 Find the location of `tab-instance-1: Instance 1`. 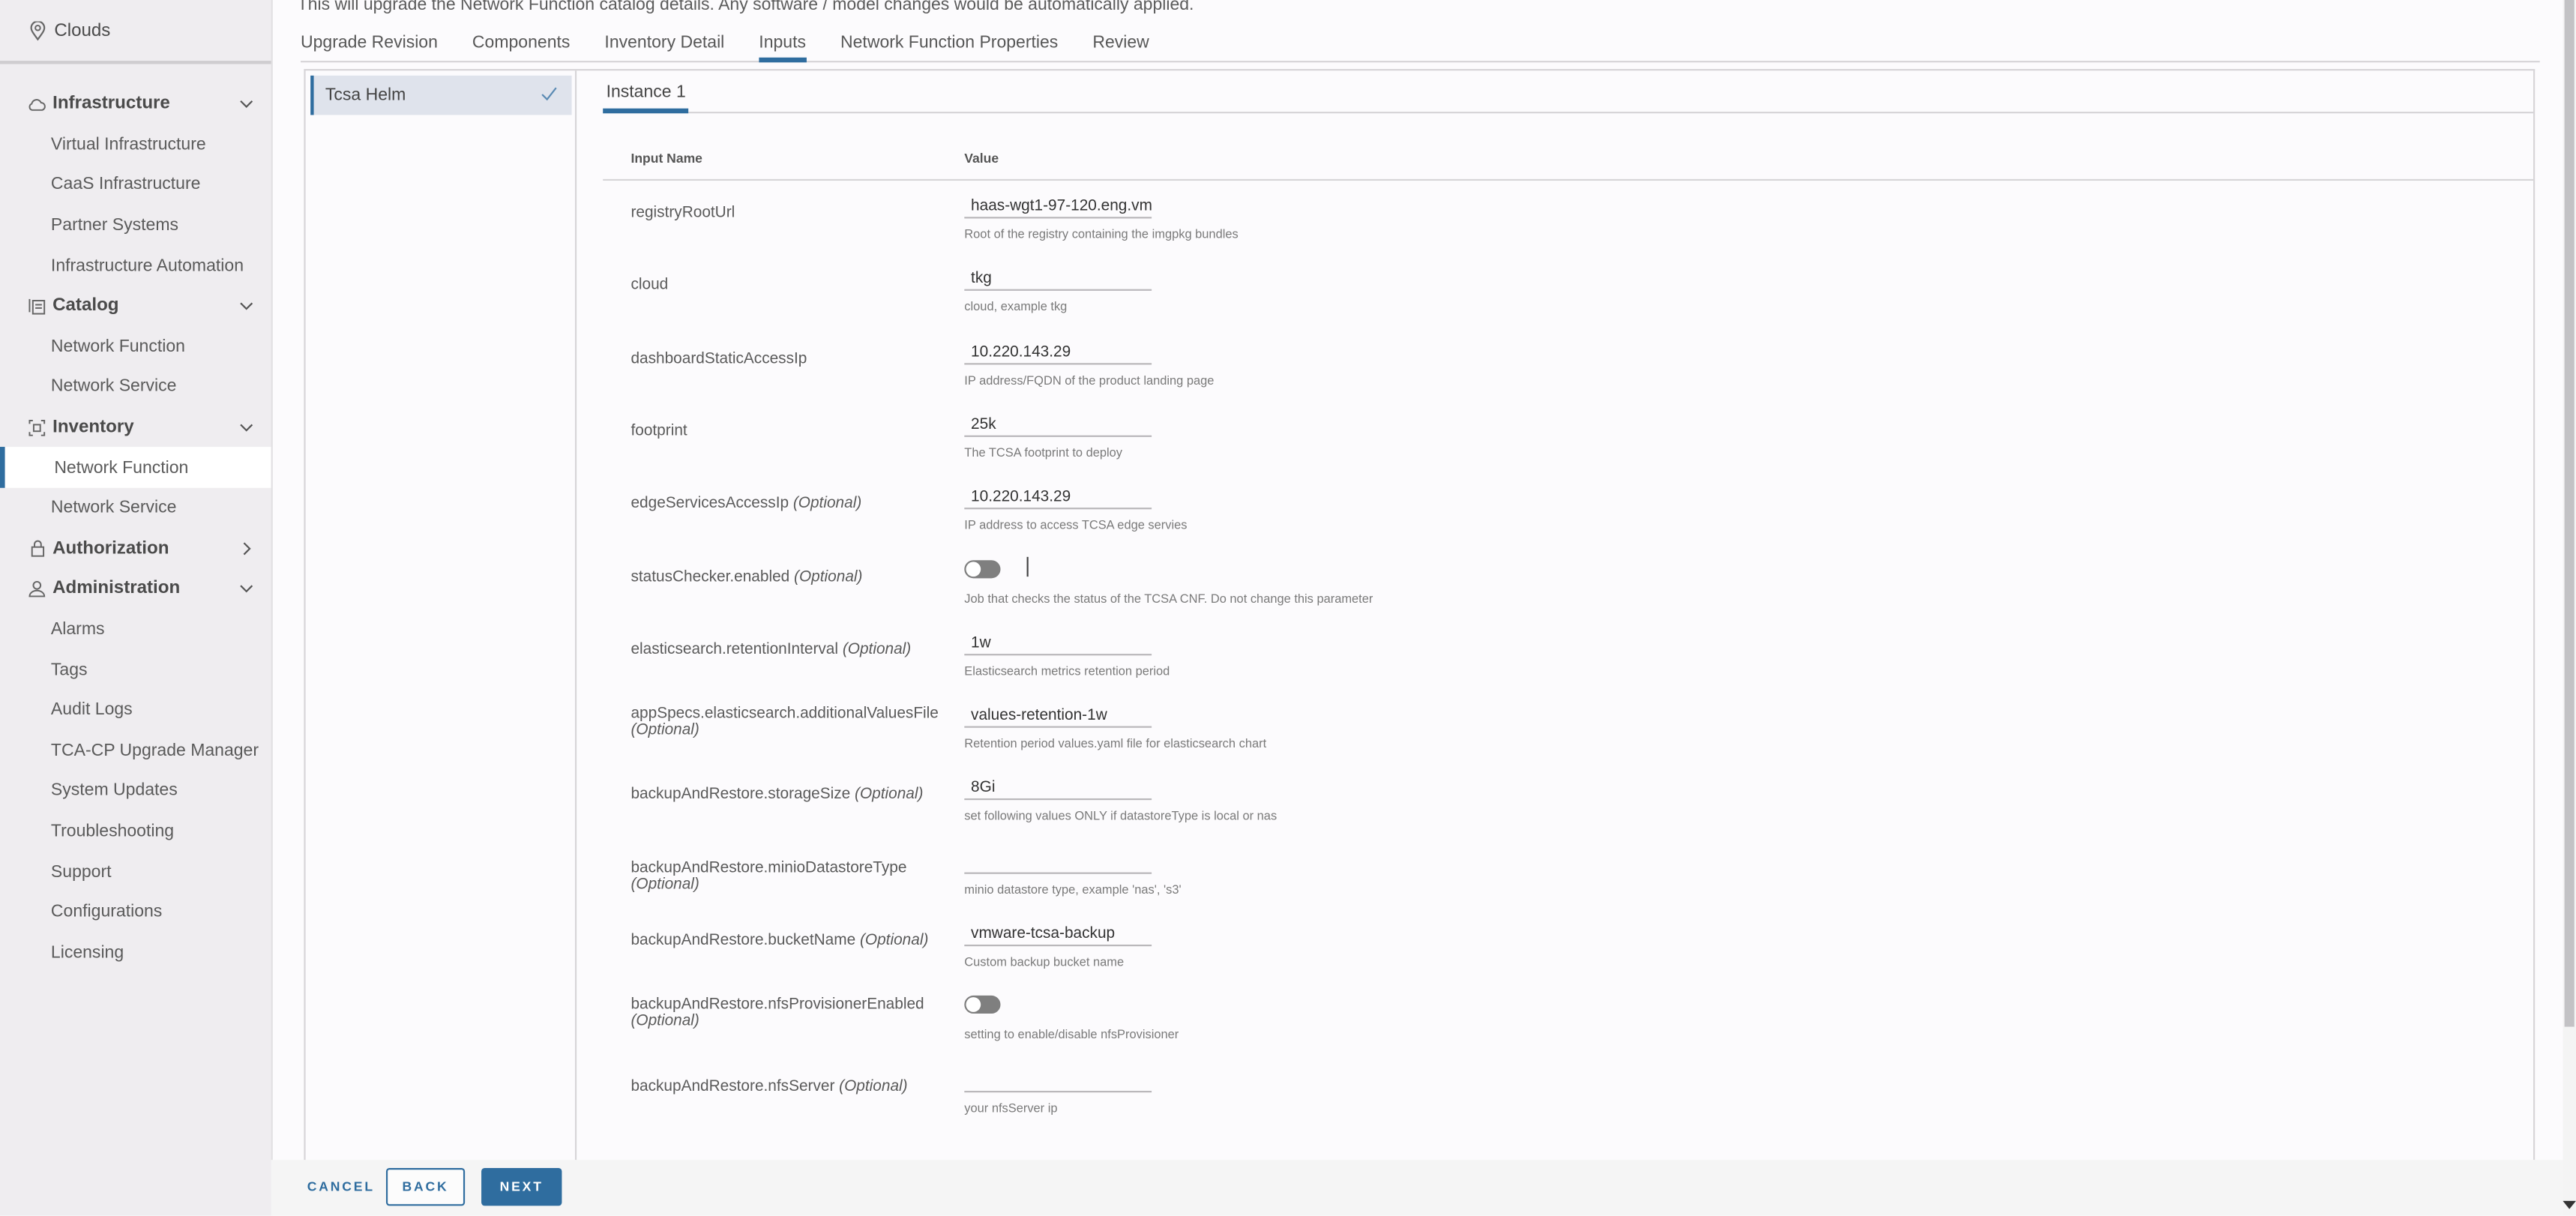

tab-instance-1: Instance 1 is located at coordinates (647, 98).